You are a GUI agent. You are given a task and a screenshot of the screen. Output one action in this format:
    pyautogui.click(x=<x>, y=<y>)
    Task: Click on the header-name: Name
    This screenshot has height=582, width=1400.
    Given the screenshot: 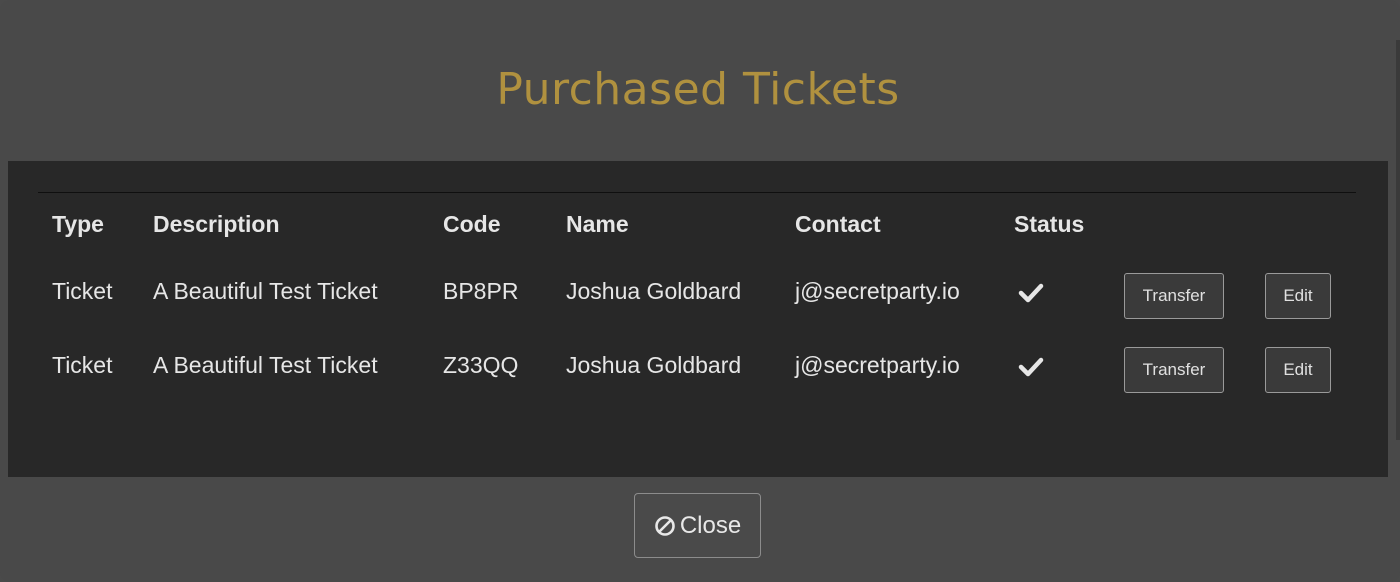 What is the action you would take?
    pyautogui.click(x=597, y=224)
    